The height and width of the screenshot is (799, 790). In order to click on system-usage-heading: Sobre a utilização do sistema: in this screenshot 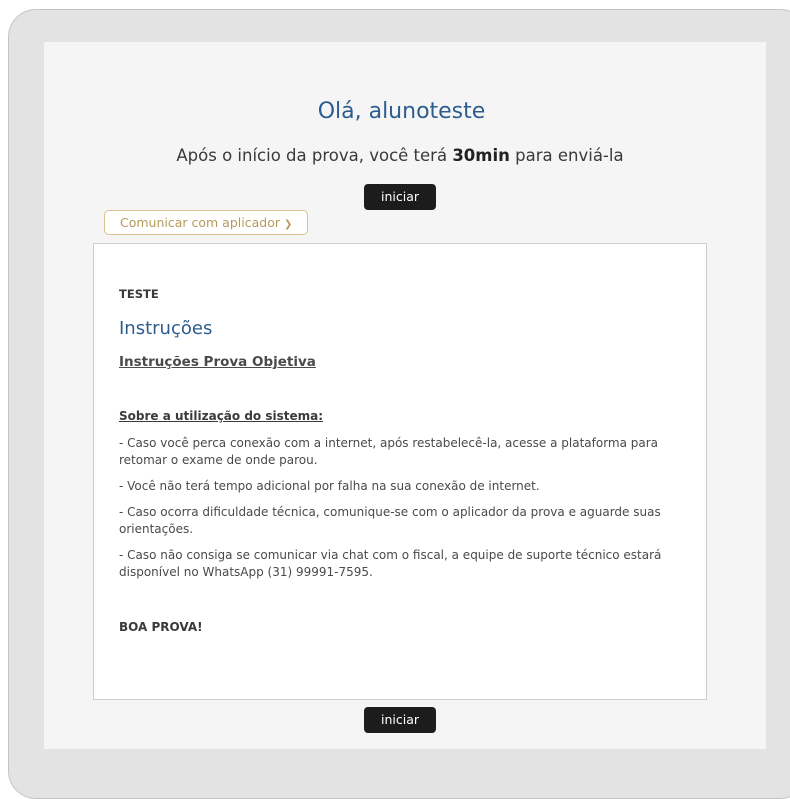, I will do `click(221, 416)`.